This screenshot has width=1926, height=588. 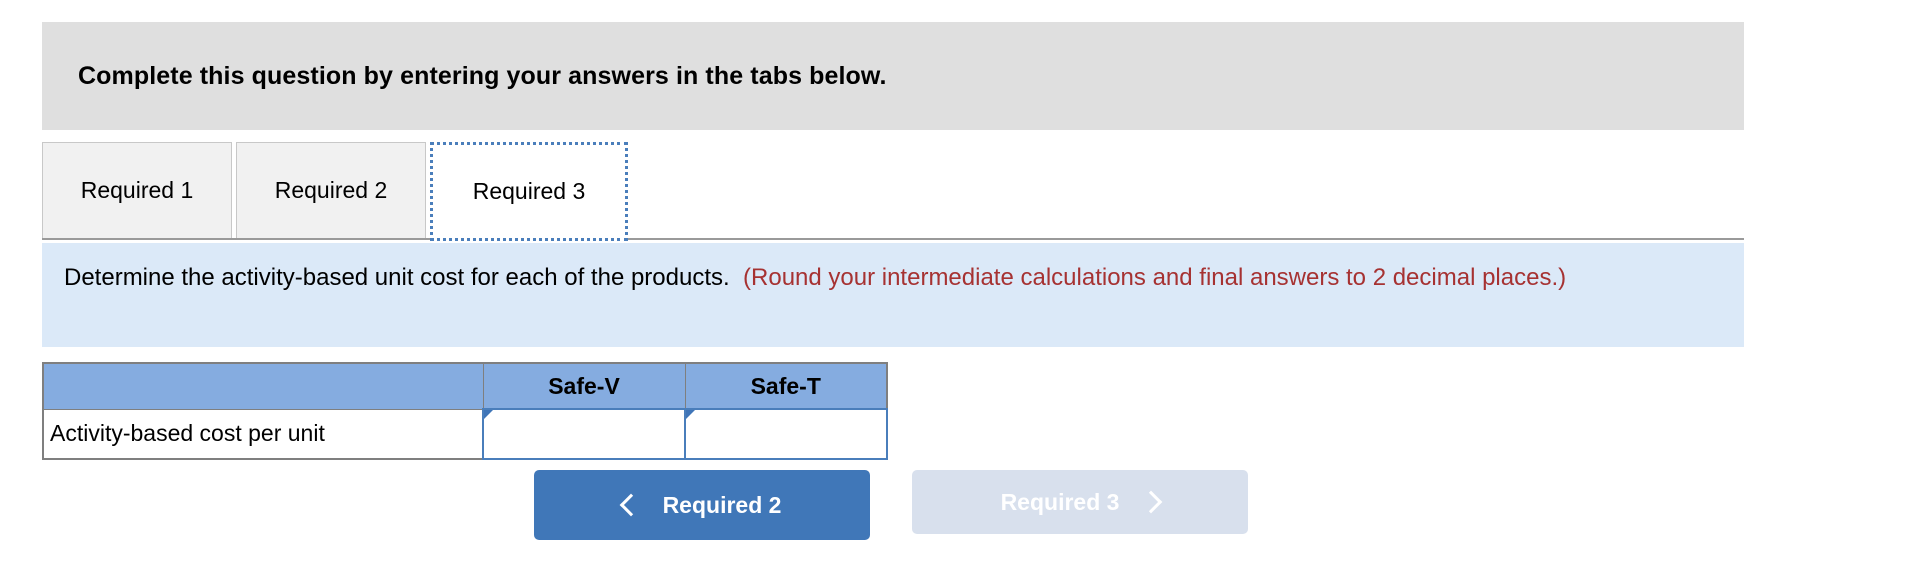 What do you see at coordinates (722, 504) in the screenshot?
I see `prev-button-label: Required 2` at bounding box center [722, 504].